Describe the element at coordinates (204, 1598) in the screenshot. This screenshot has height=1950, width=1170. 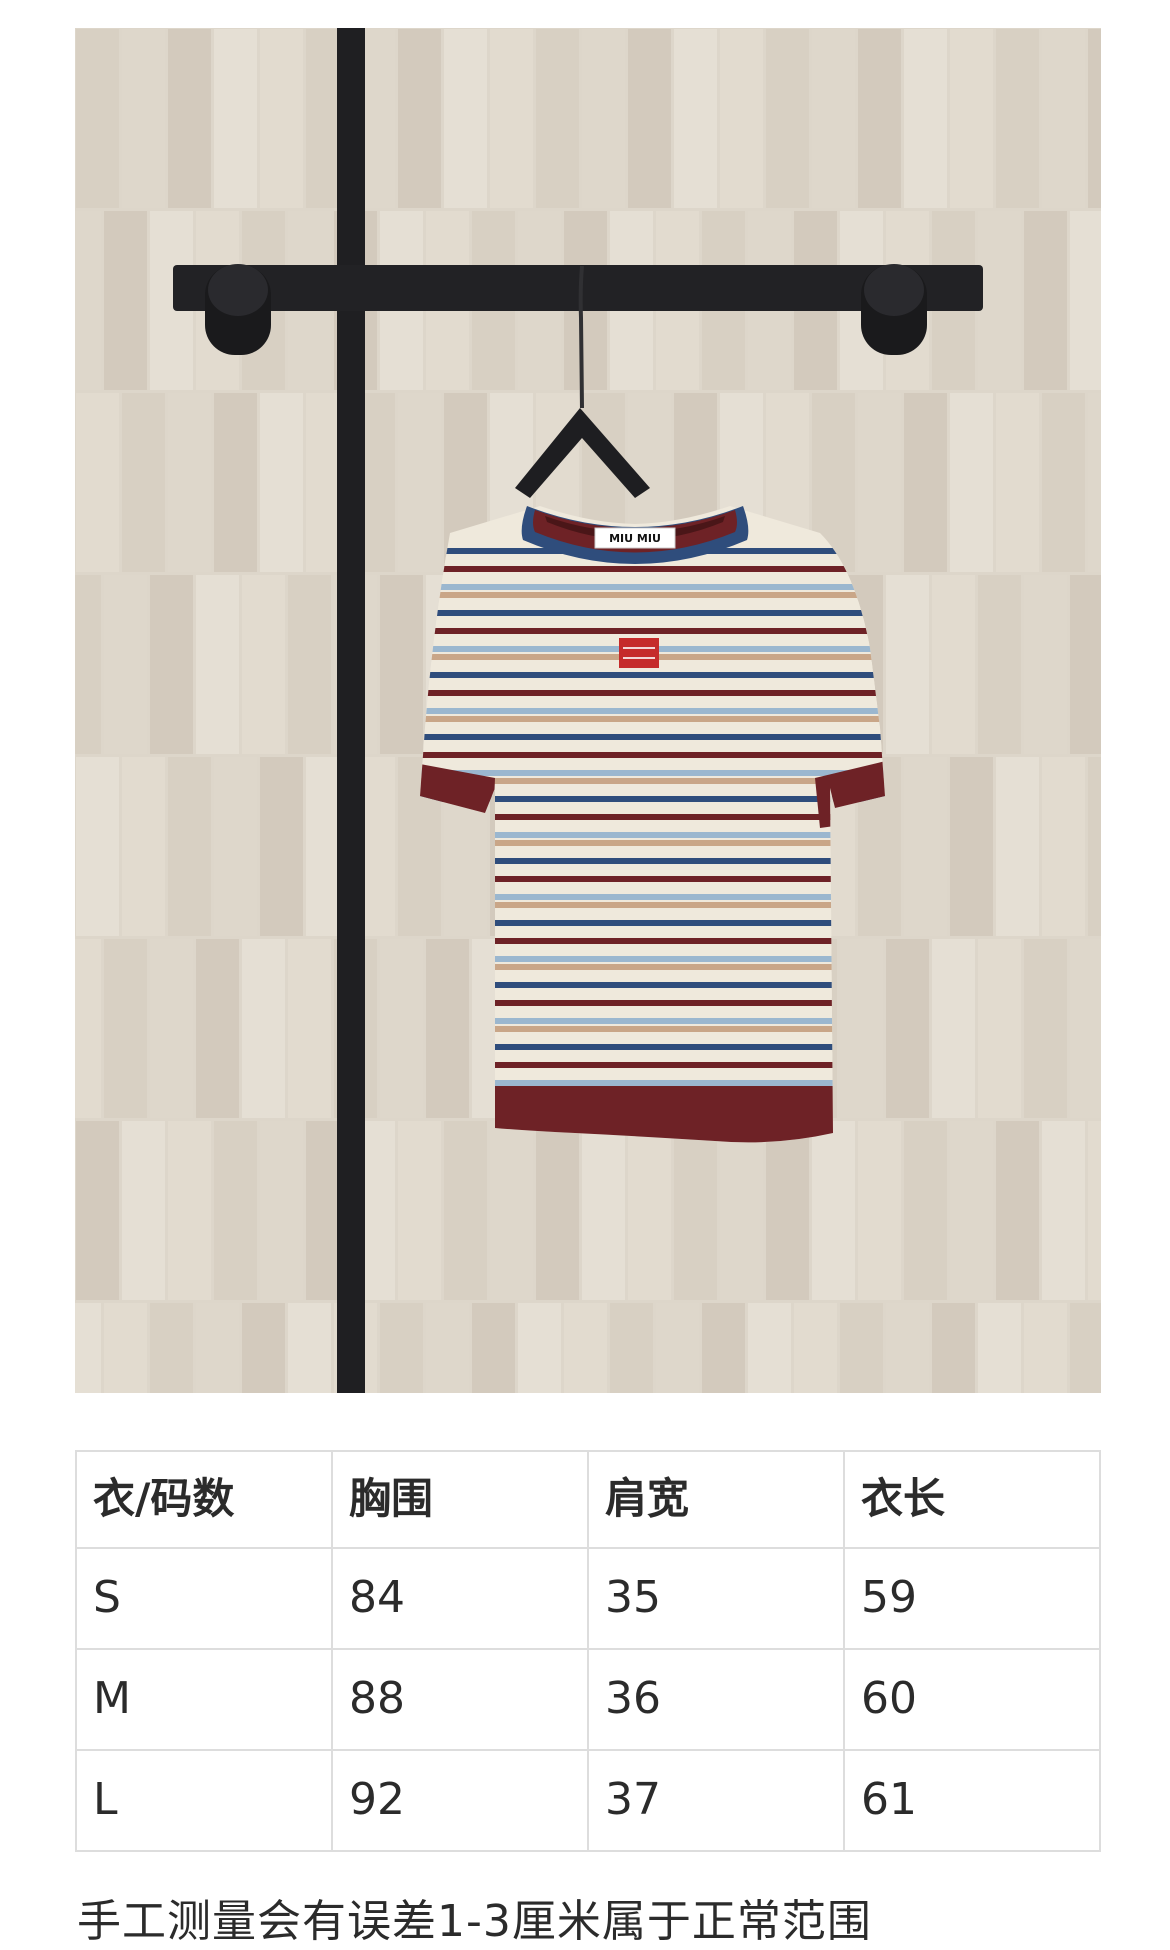
I see `cell-size: S` at that location.